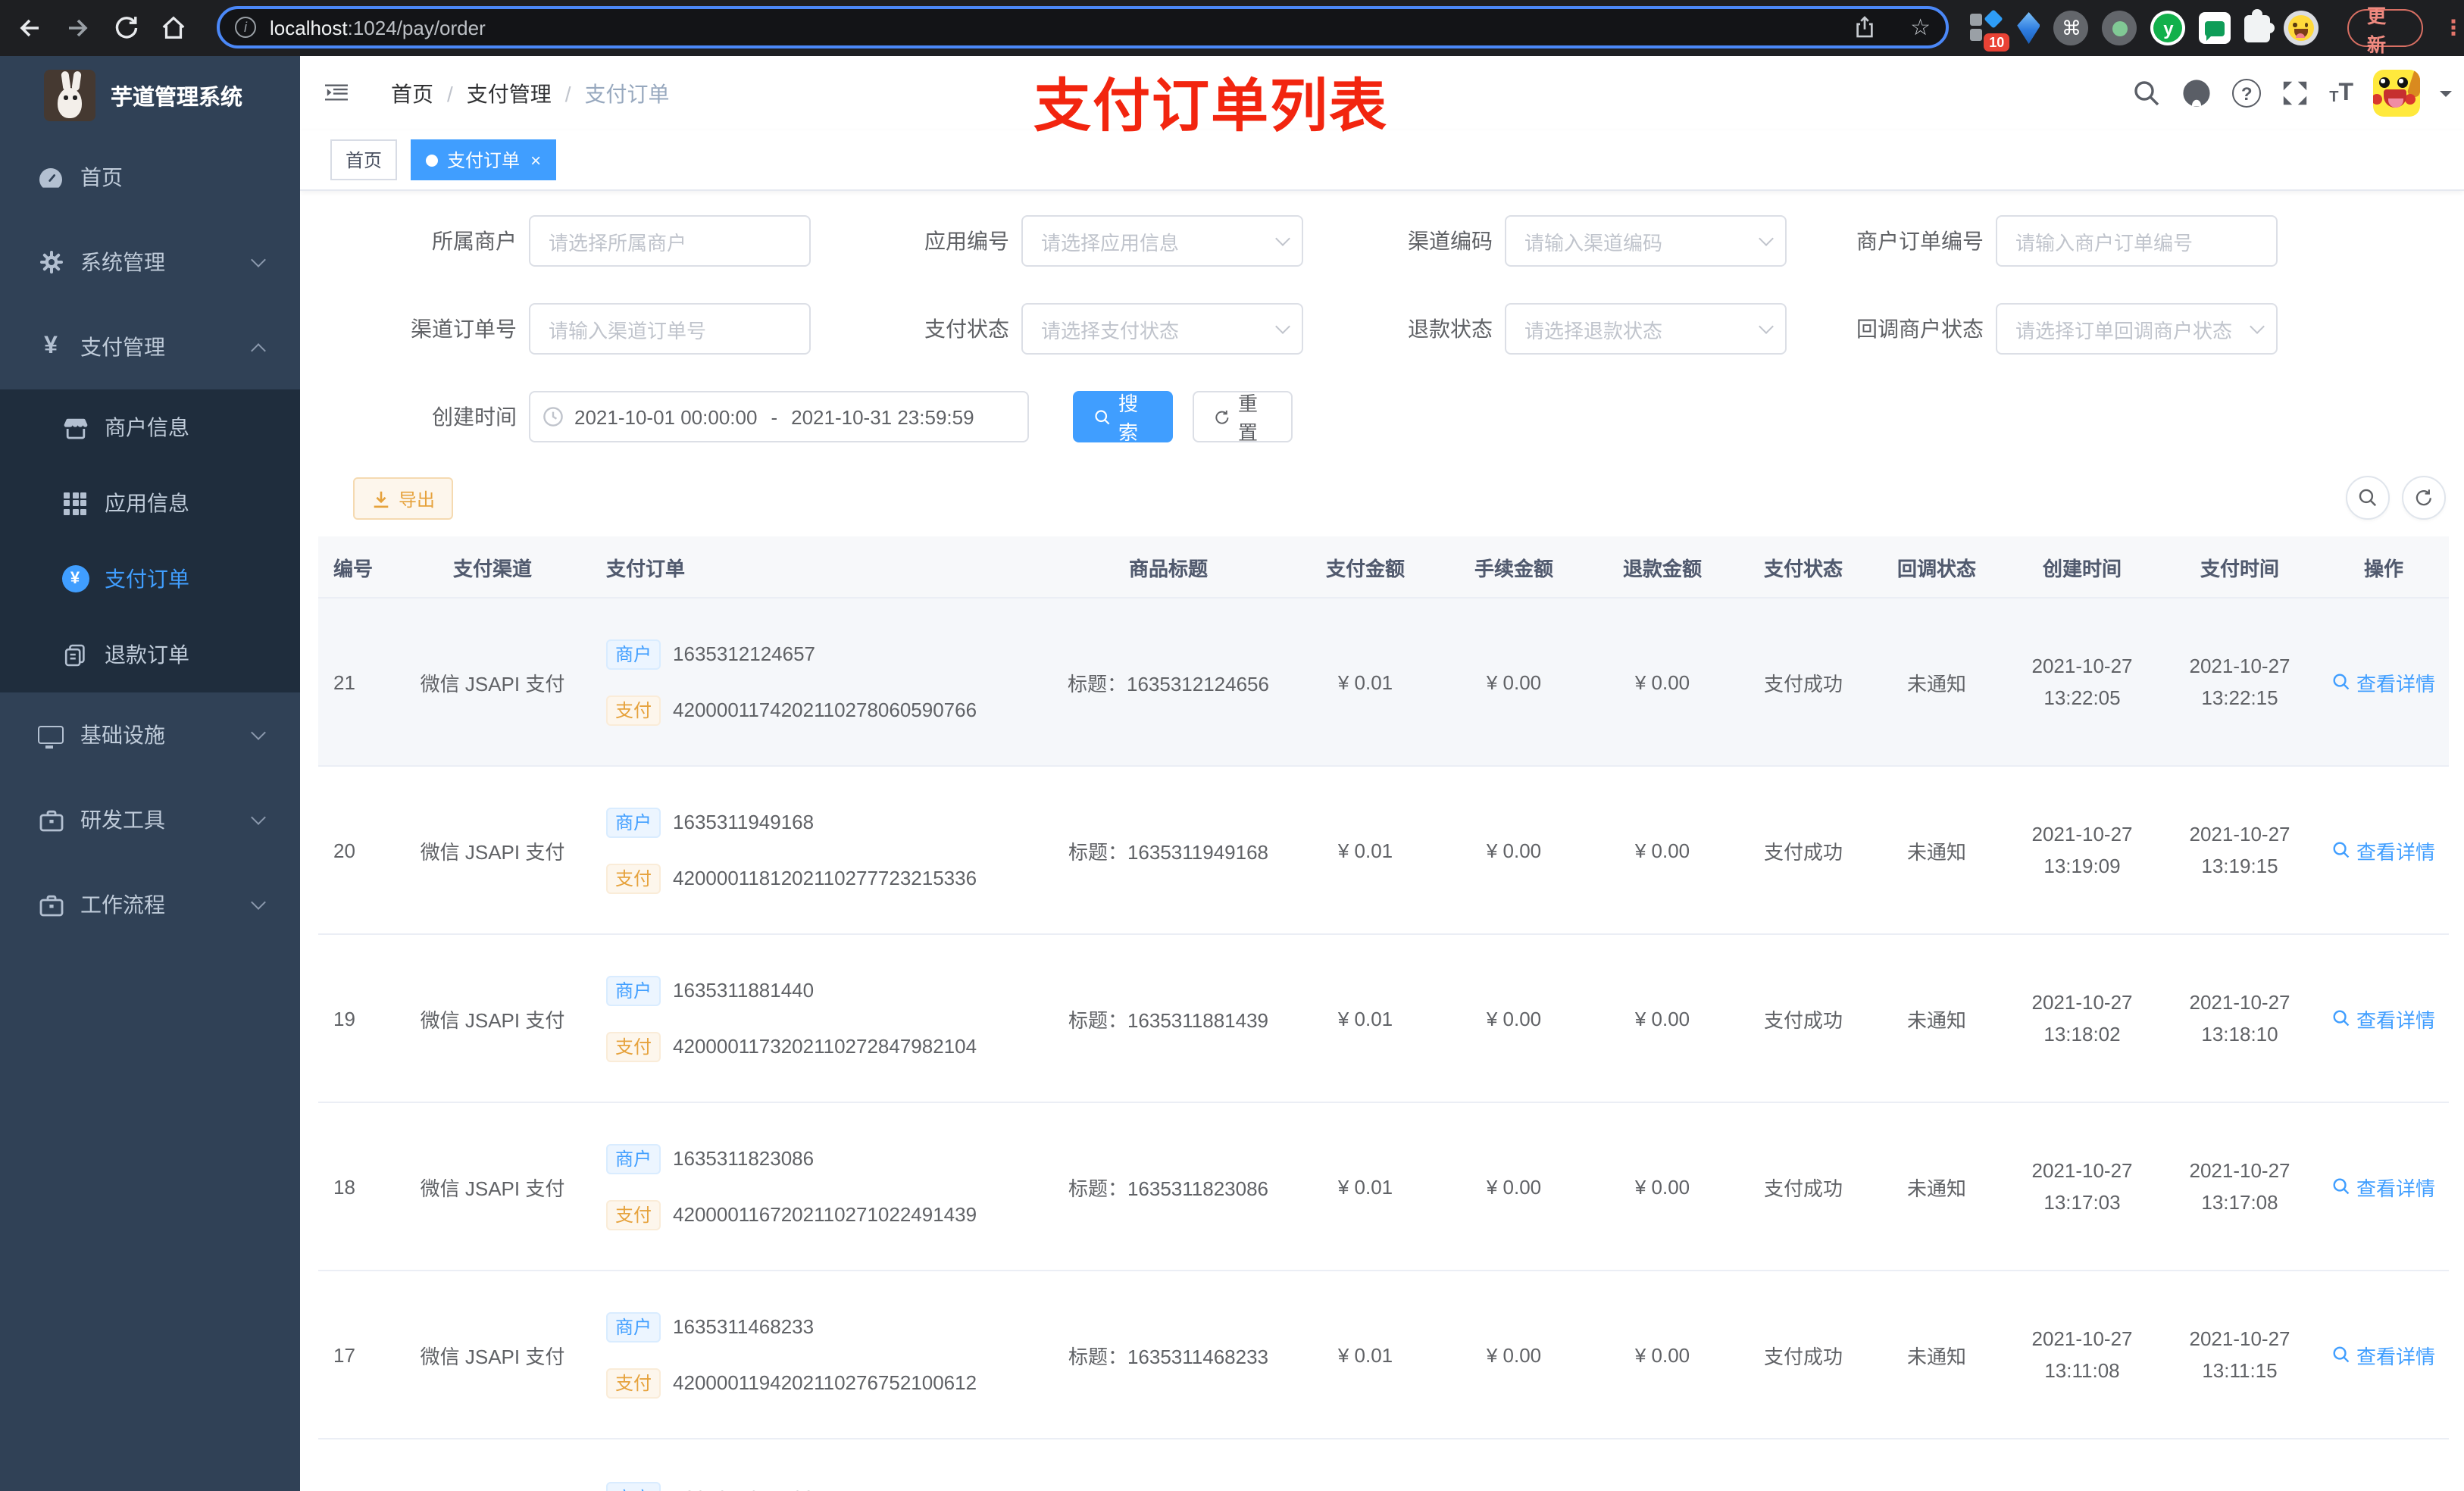 The width and height of the screenshot is (2464, 1491). Describe the element at coordinates (150, 347) in the screenshot. I see `sidebar-item-payment: ¥ 支付管理` at that location.